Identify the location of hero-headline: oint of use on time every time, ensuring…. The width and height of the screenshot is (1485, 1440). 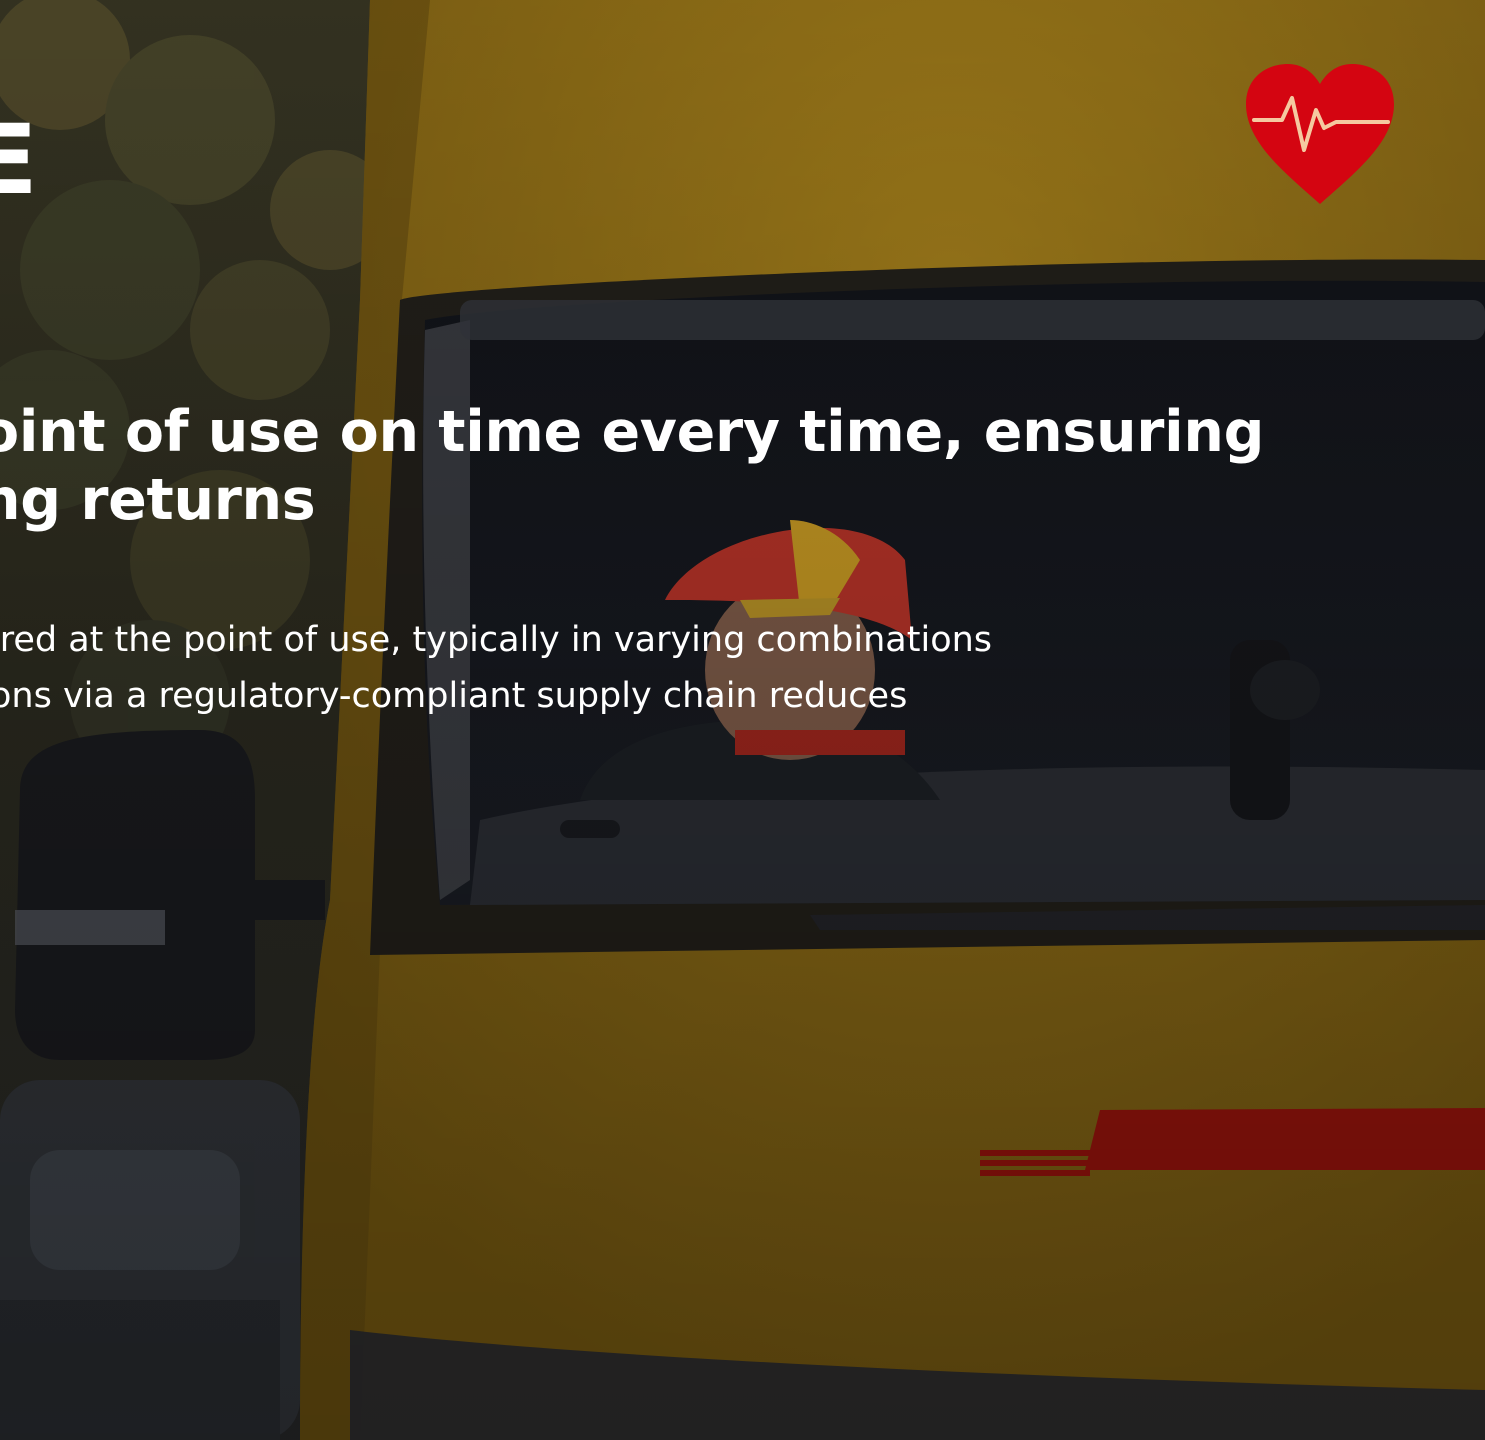
(632, 466).